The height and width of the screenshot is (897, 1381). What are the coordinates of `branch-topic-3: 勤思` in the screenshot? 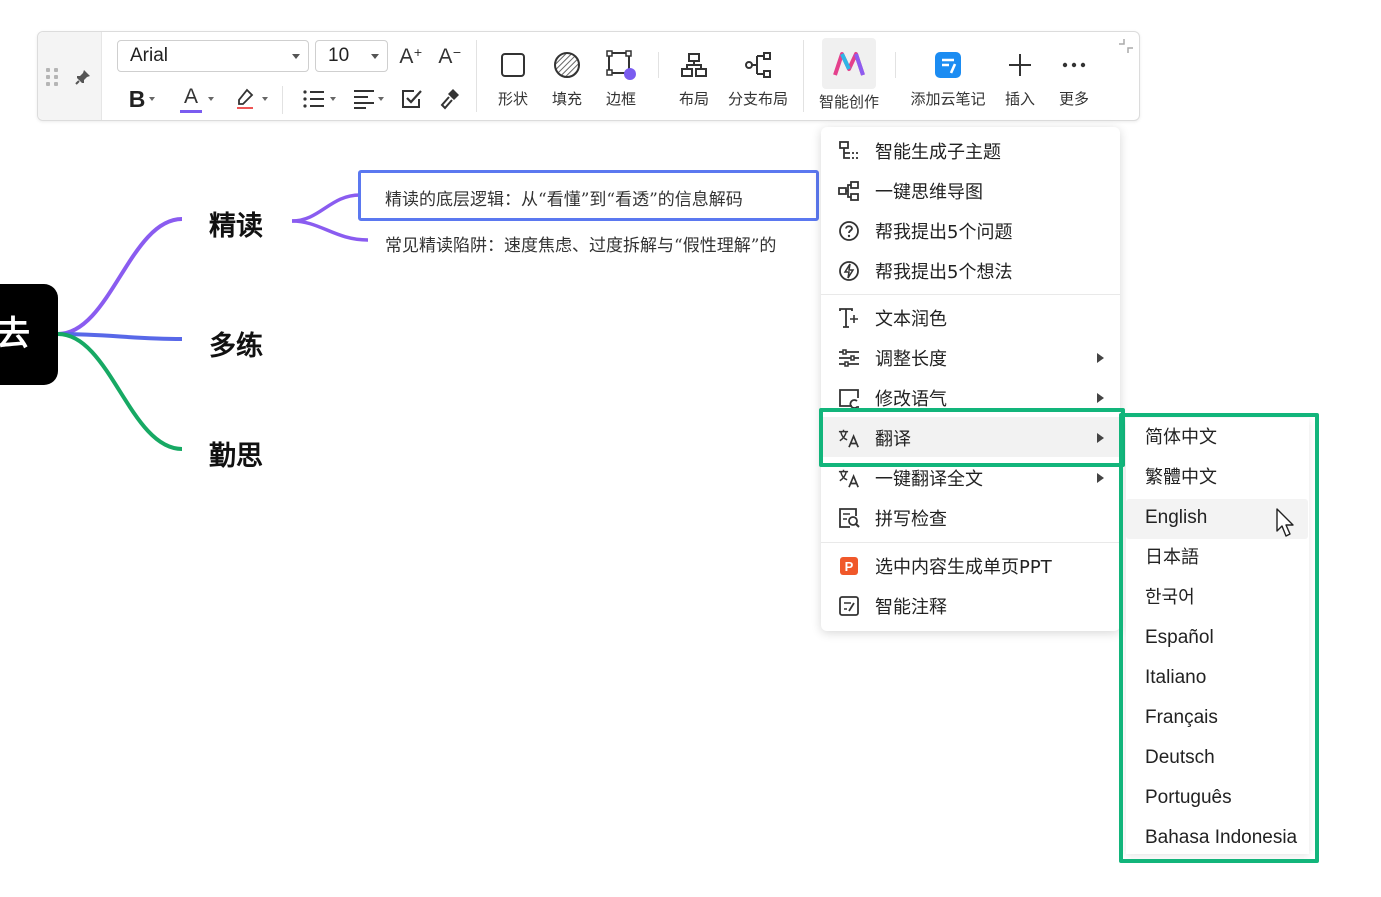 It's located at (236, 453).